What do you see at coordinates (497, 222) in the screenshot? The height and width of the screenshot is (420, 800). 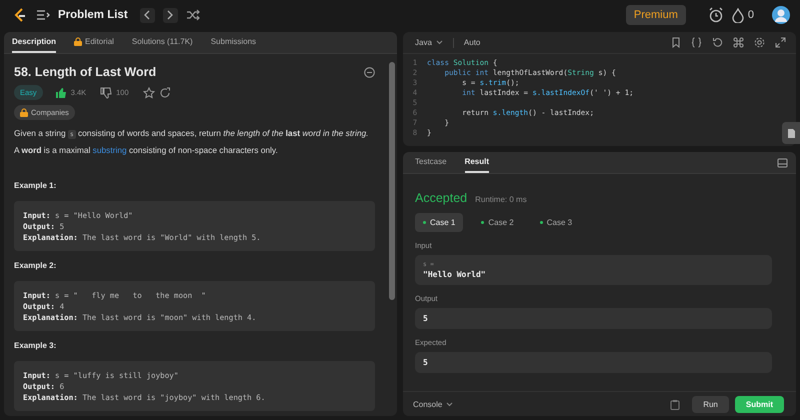 I see `case-tab: Case 2` at bounding box center [497, 222].